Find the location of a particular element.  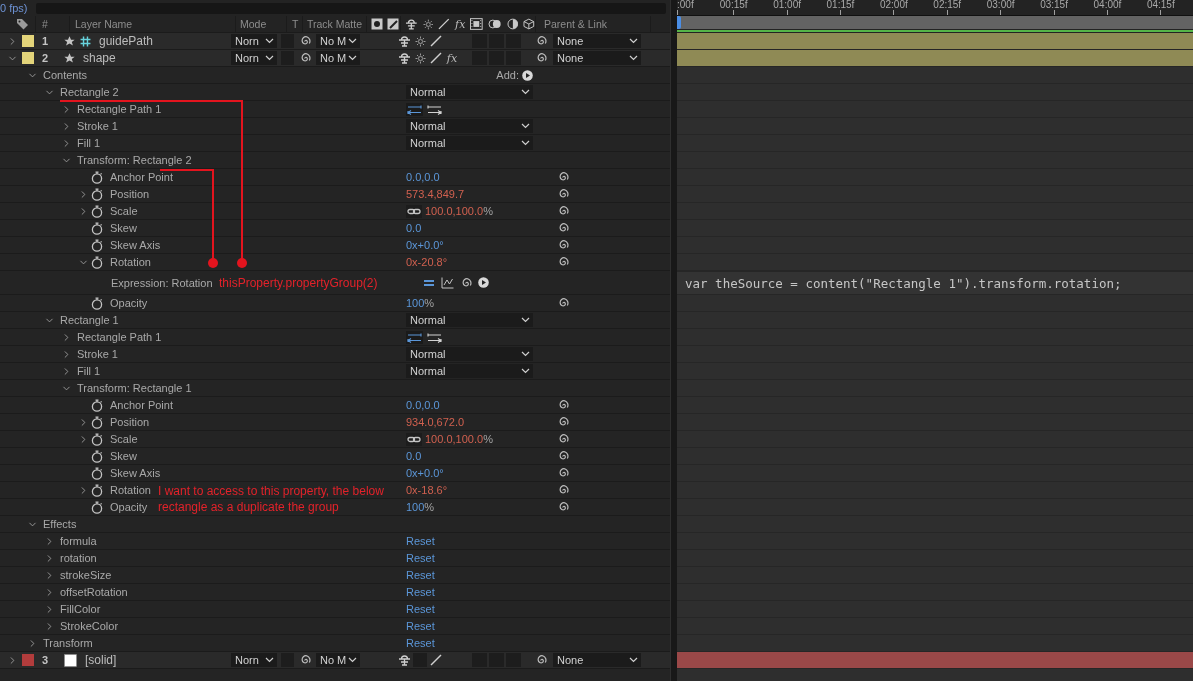

property-value: 0x-20.8° is located at coordinates (427, 262).